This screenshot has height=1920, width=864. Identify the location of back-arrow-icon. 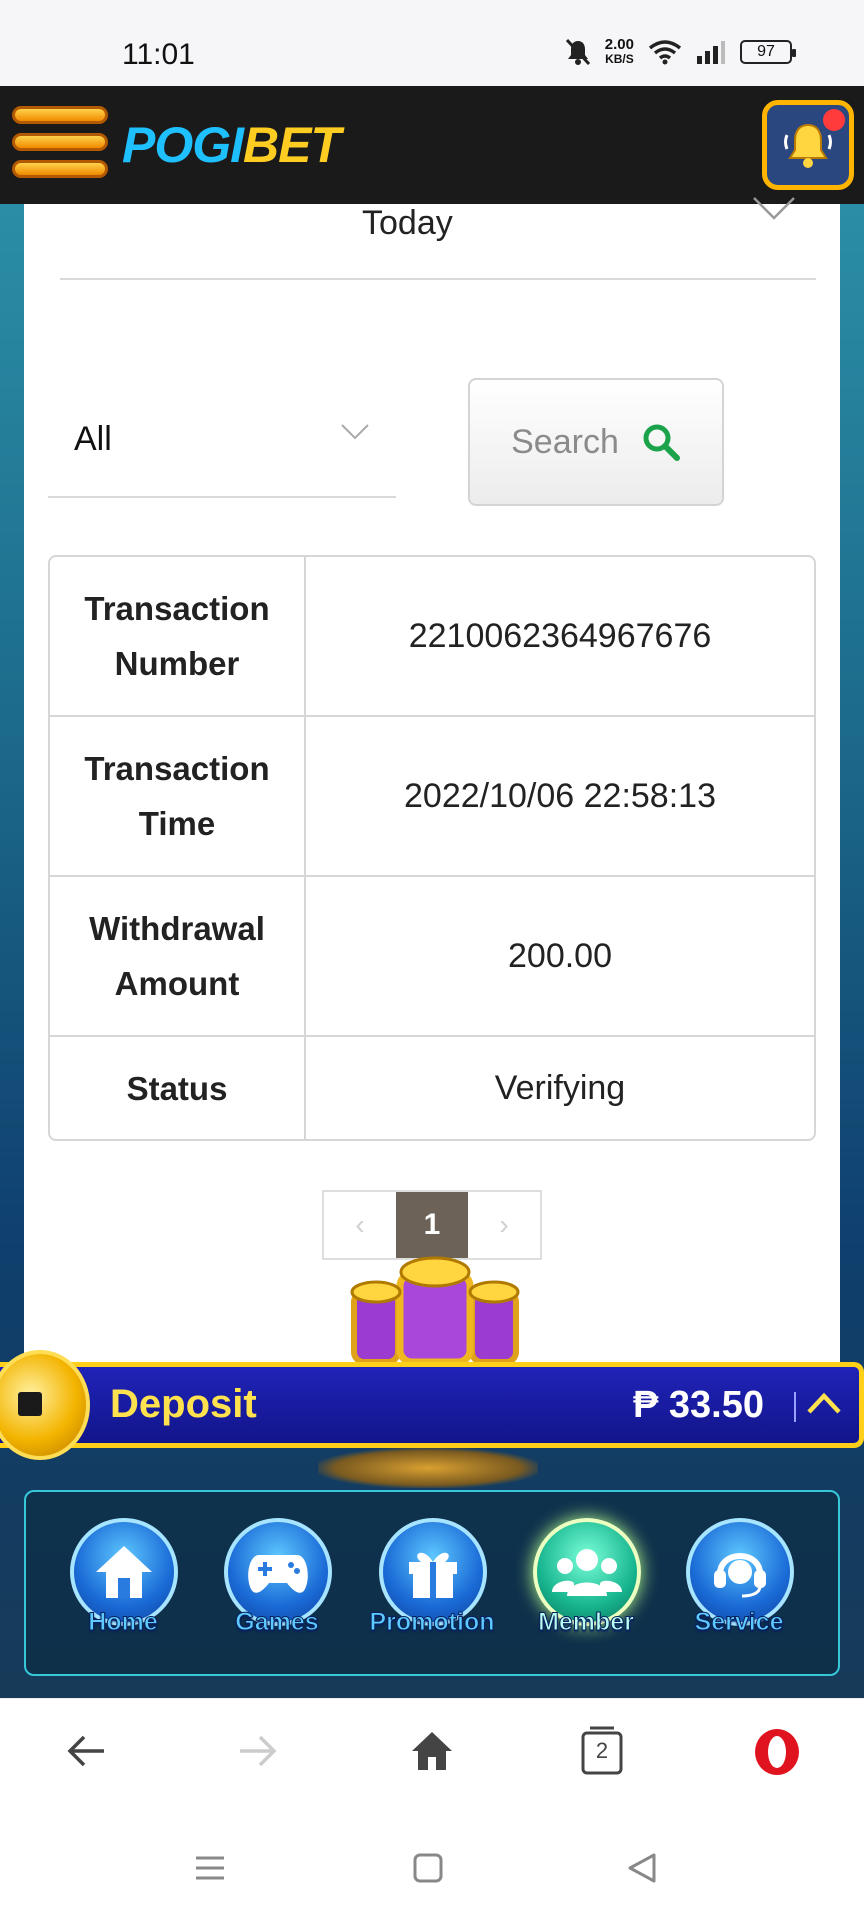
(86, 1751).